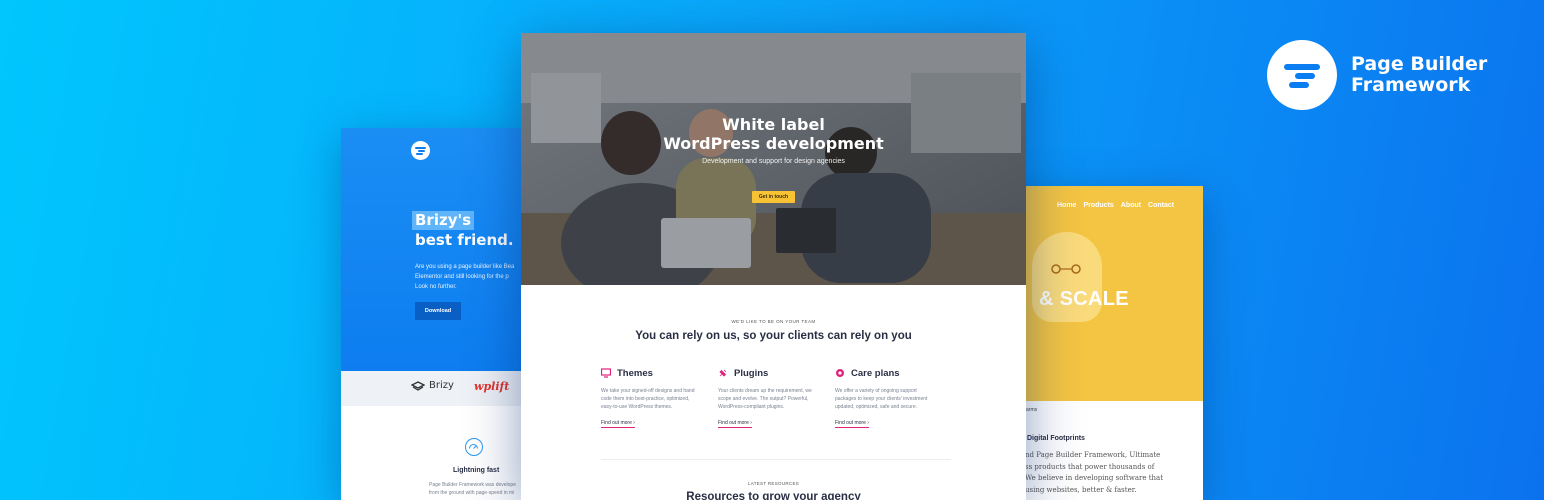 The height and width of the screenshot is (500, 1544). I want to click on headline-rest: best friend., so click(464, 240).